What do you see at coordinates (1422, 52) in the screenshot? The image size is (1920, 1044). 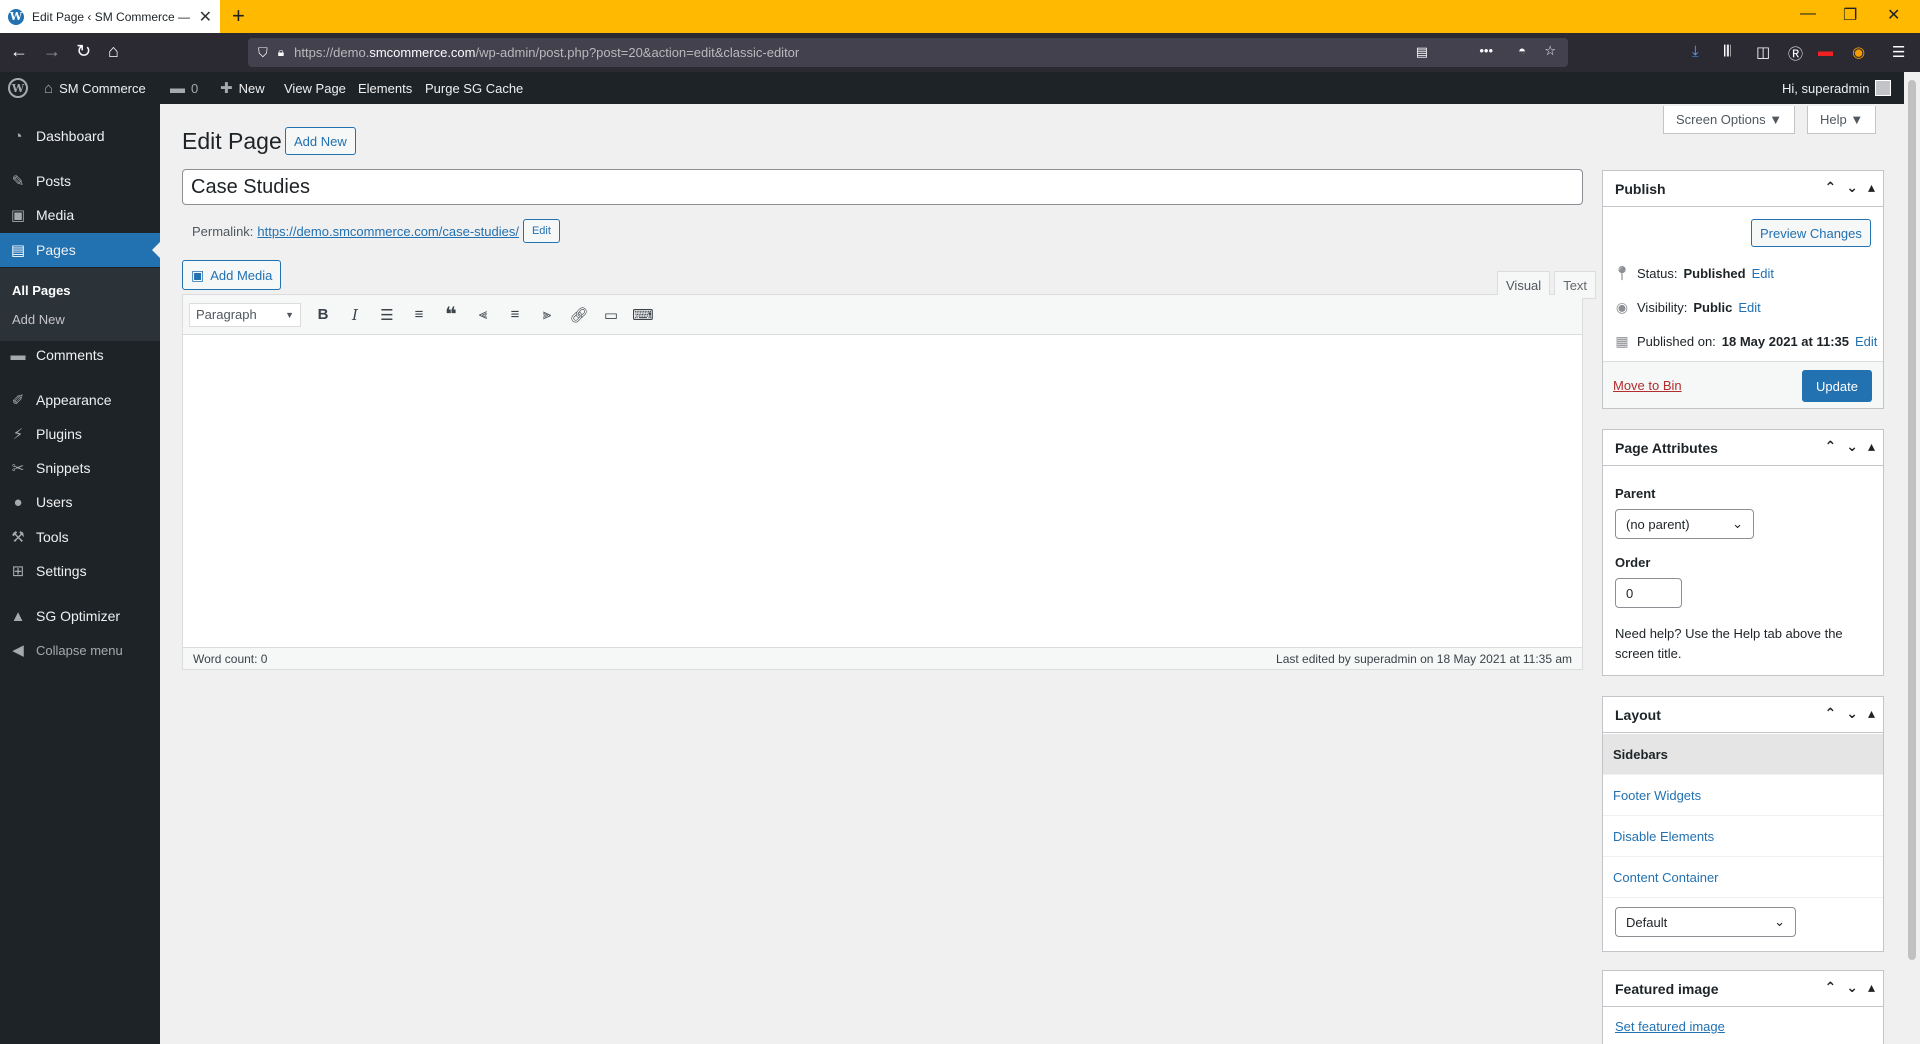 I see `reader-view-icon: ▤` at bounding box center [1422, 52].